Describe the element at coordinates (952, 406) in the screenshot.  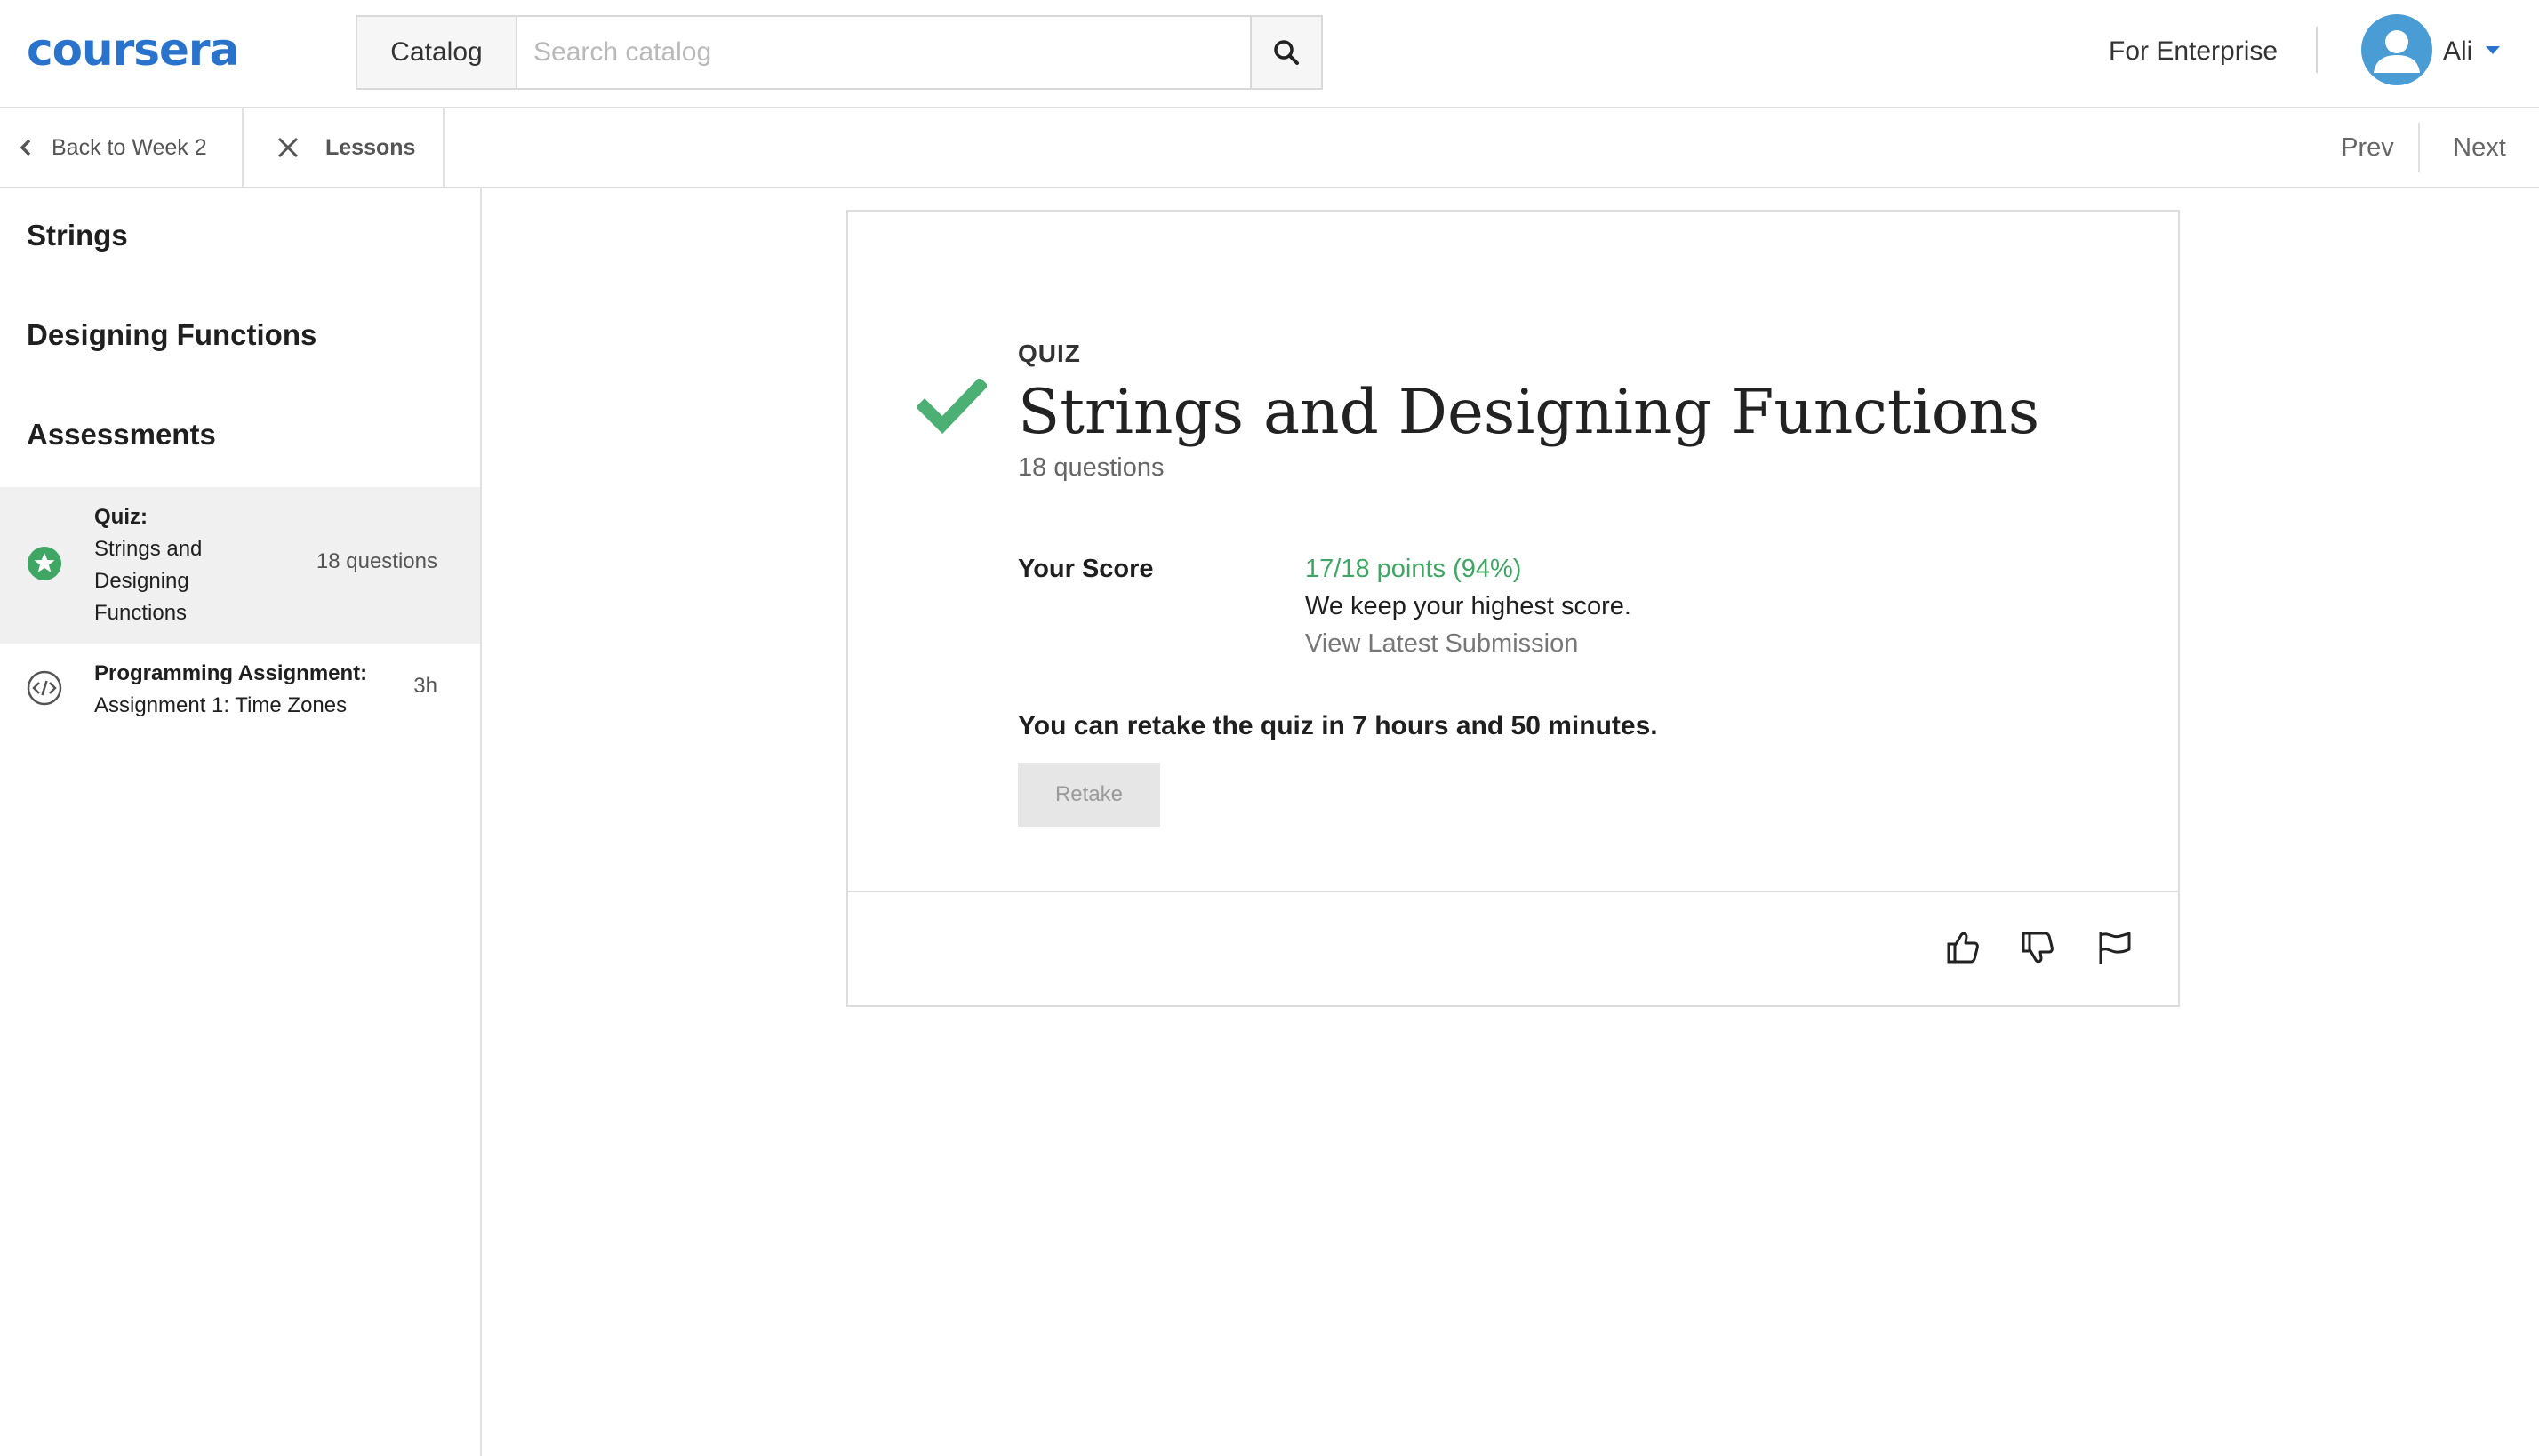
I see `checkmark-icon` at that location.